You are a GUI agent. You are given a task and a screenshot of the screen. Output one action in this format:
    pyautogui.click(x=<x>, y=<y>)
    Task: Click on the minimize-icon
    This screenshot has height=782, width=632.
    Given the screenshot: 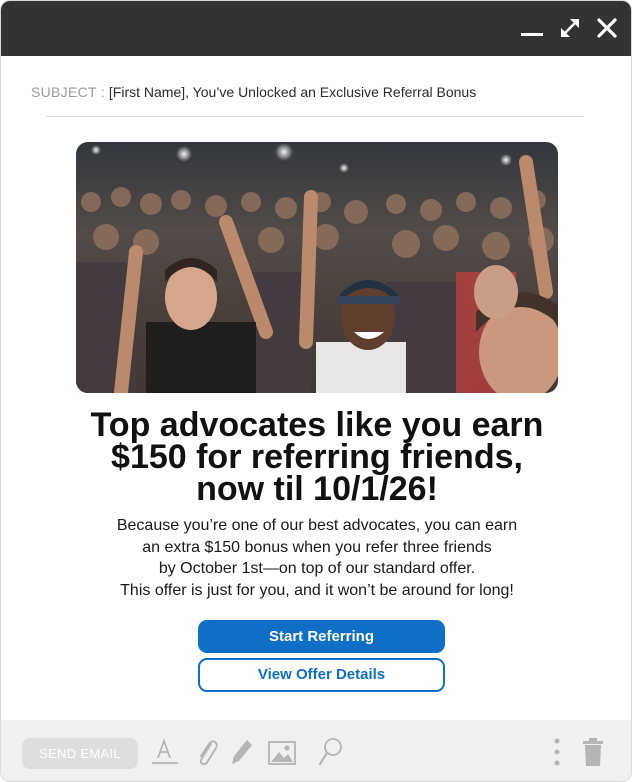 What is the action you would take?
    pyautogui.click(x=532, y=28)
    